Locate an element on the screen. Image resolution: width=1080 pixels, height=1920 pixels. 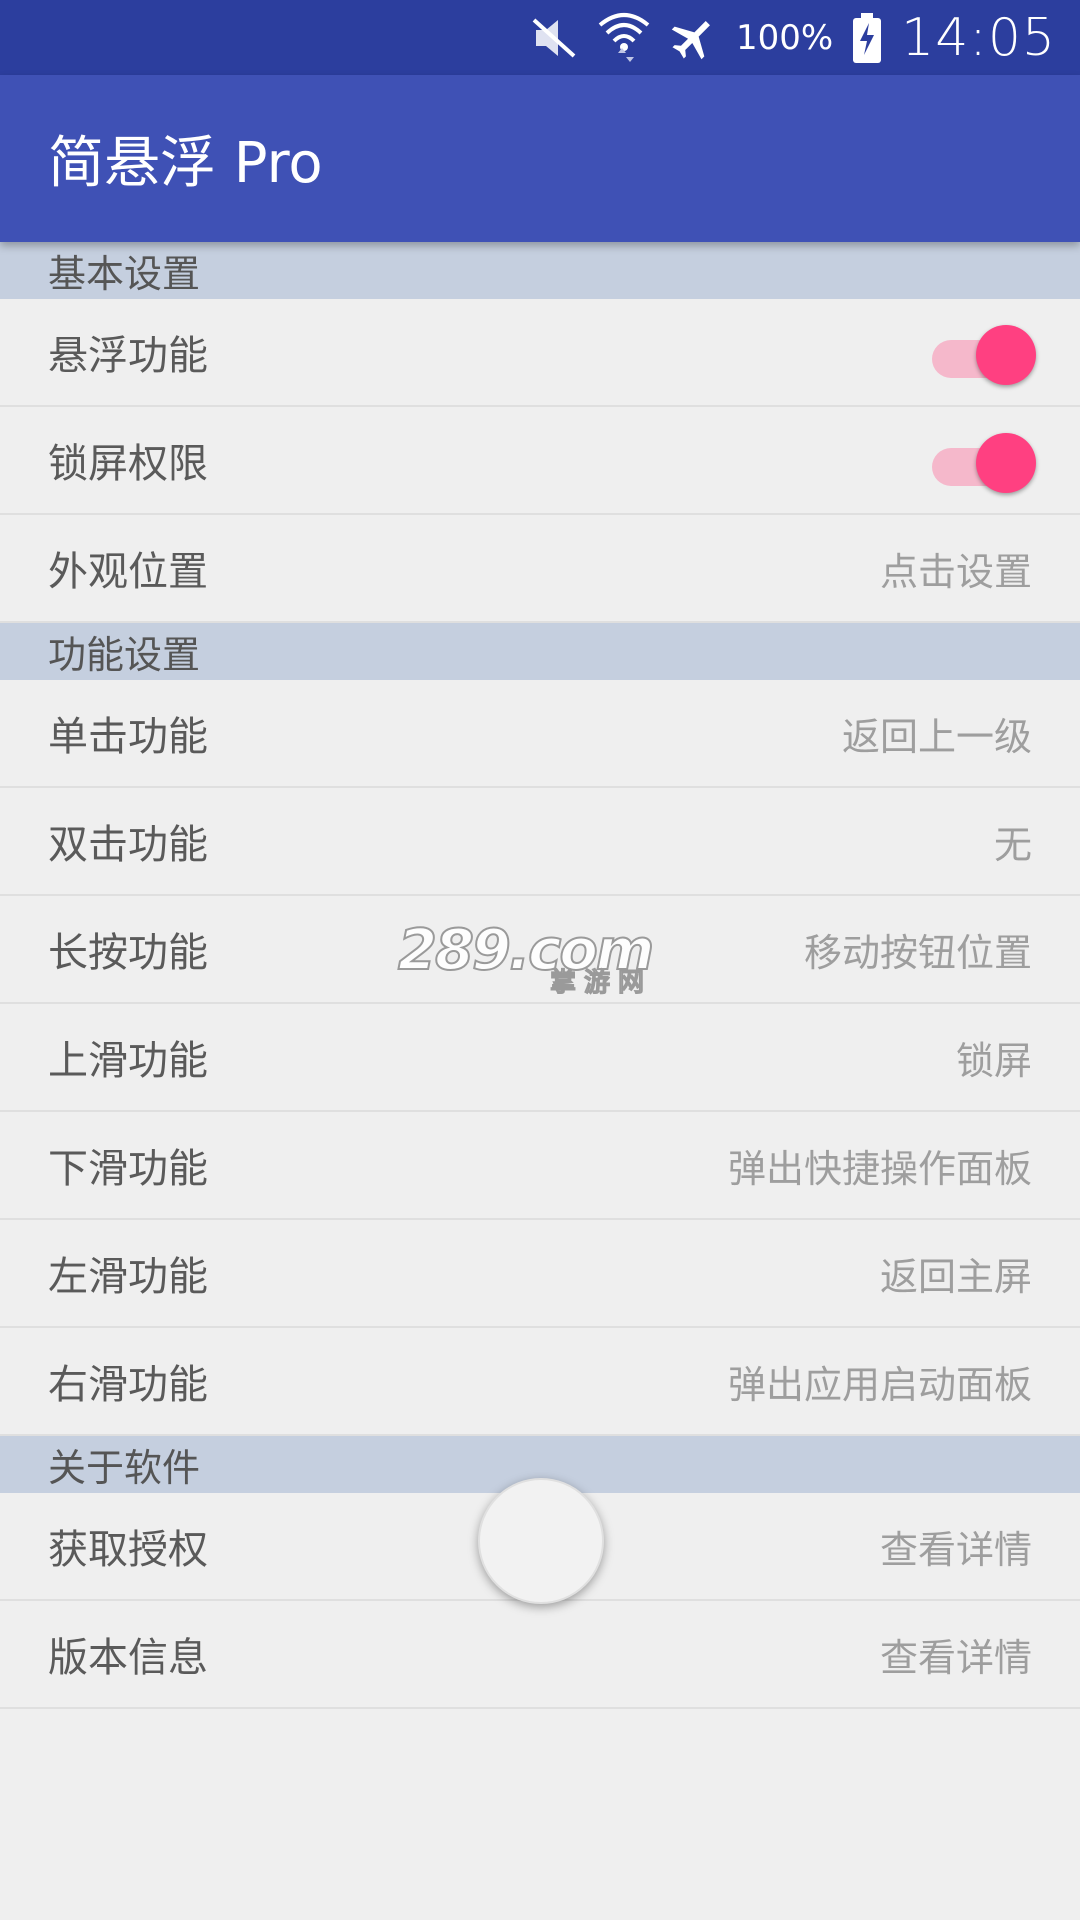
battery-charging-icon is located at coordinates (867, 37).